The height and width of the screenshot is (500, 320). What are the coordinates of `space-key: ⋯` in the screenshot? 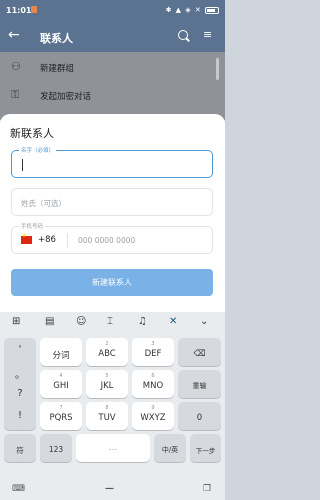 It's located at (113, 448).